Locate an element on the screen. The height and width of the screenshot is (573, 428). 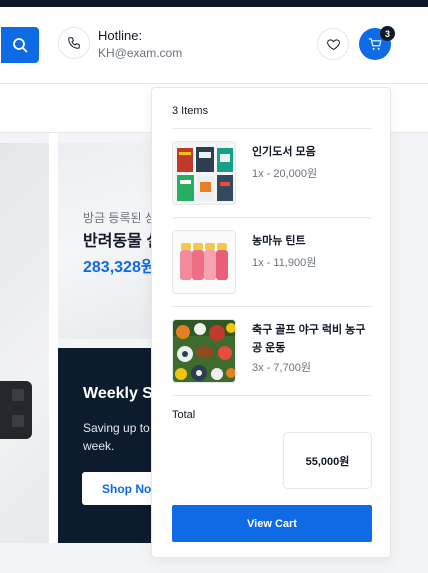
phone-icon is located at coordinates (74, 43).